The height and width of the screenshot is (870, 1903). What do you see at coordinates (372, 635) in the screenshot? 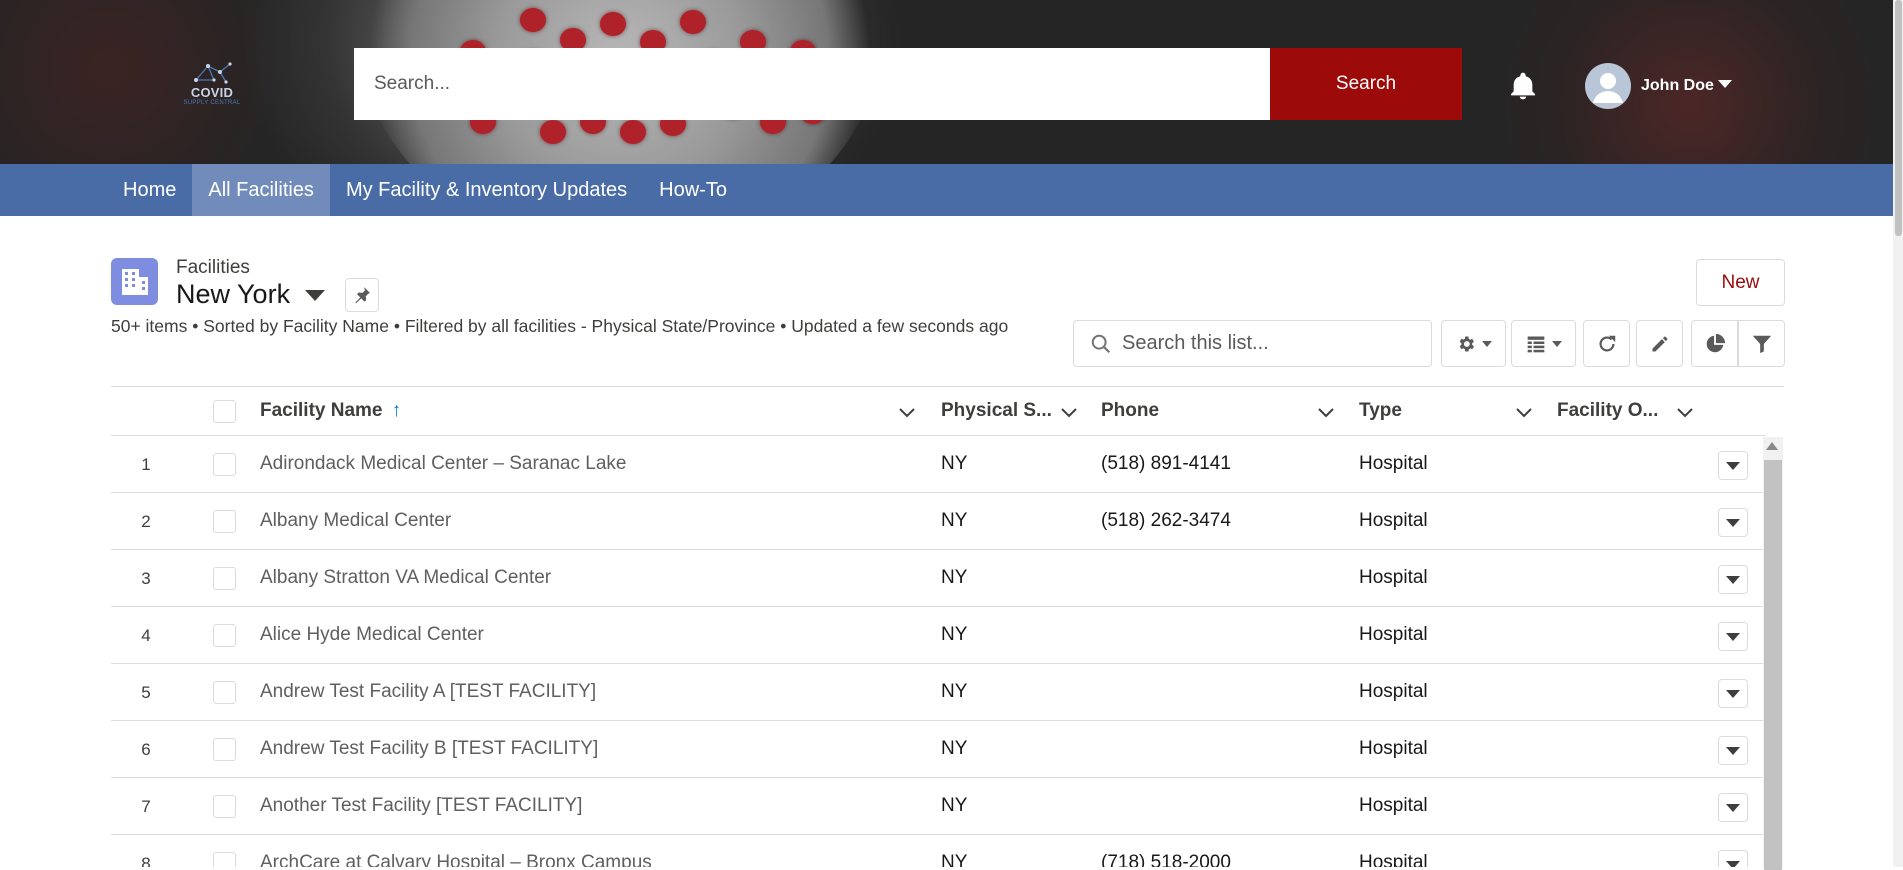
I see `facility-name-link: Alice Hyde Medical Center` at bounding box center [372, 635].